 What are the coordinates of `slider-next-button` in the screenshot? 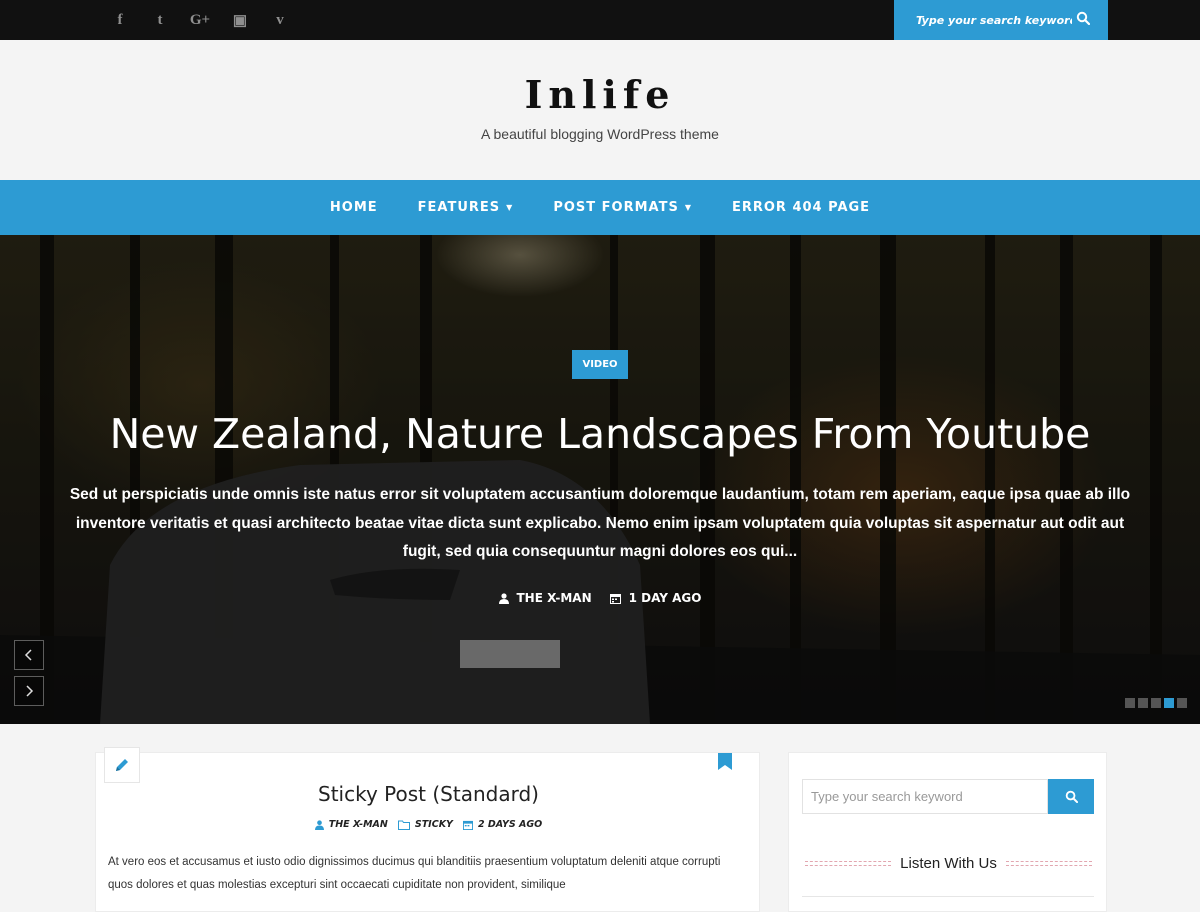 It's located at (29, 691).